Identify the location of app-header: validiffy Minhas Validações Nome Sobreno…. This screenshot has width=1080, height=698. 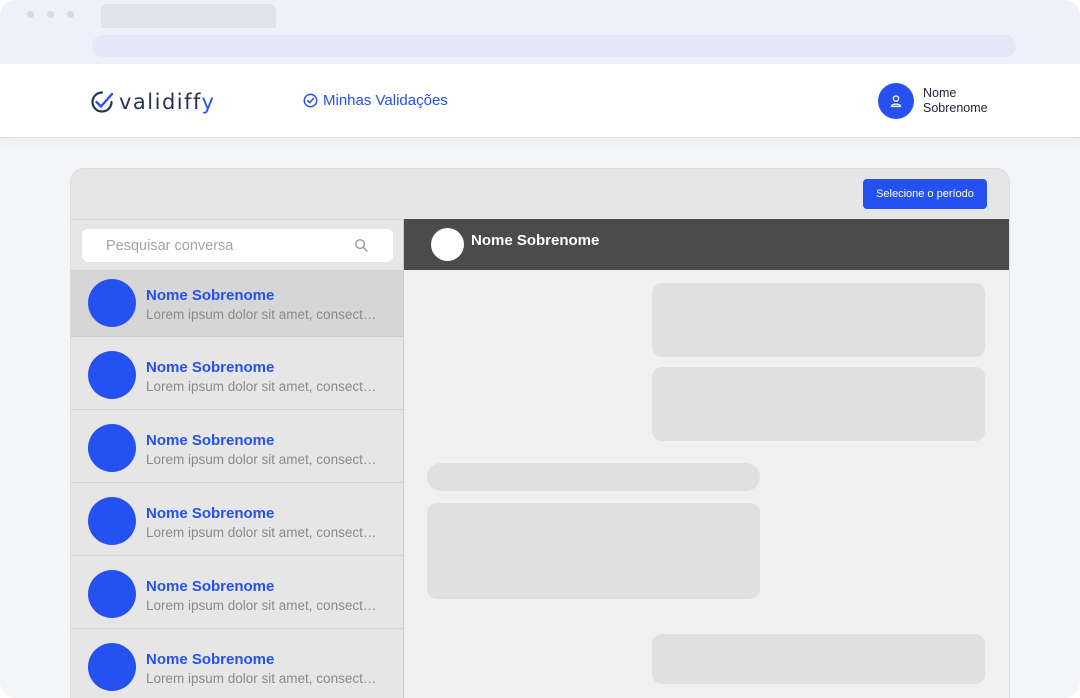
(540, 101).